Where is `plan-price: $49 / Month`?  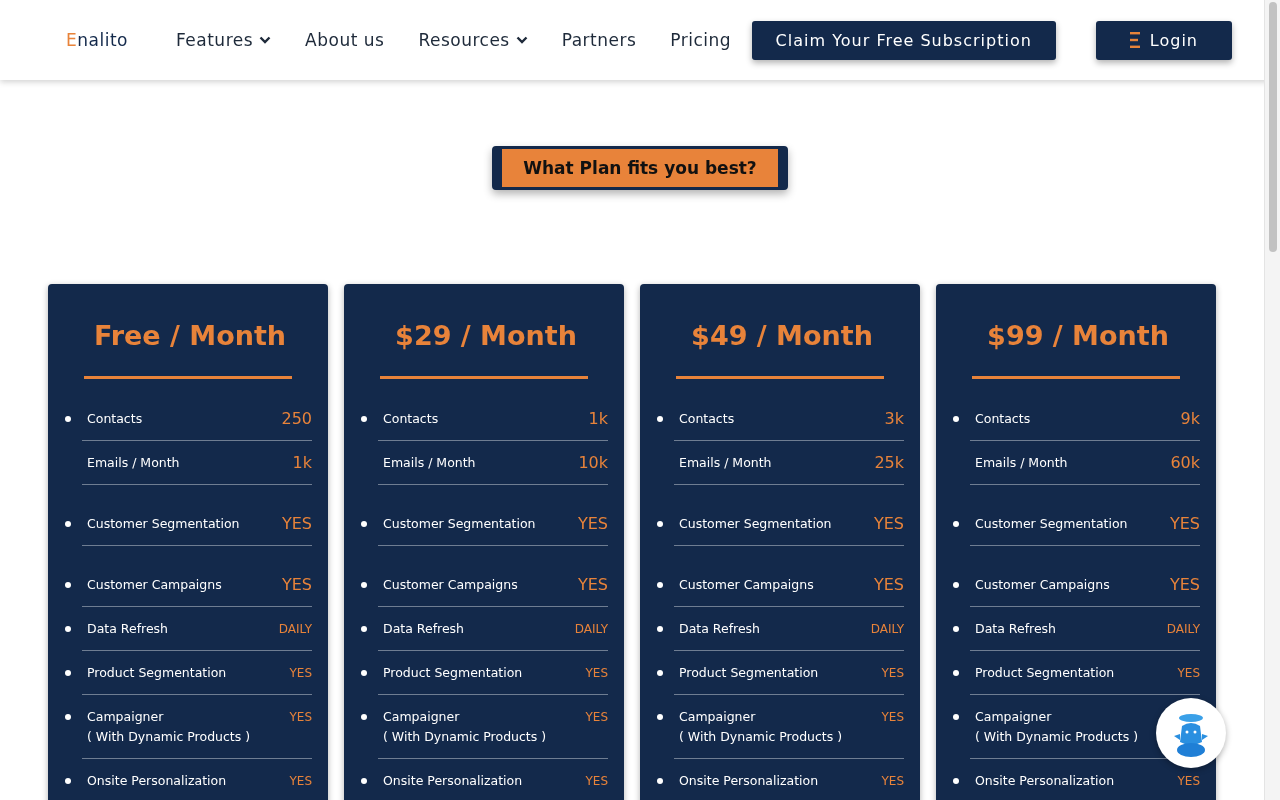 plan-price: $49 / Month is located at coordinates (782, 335).